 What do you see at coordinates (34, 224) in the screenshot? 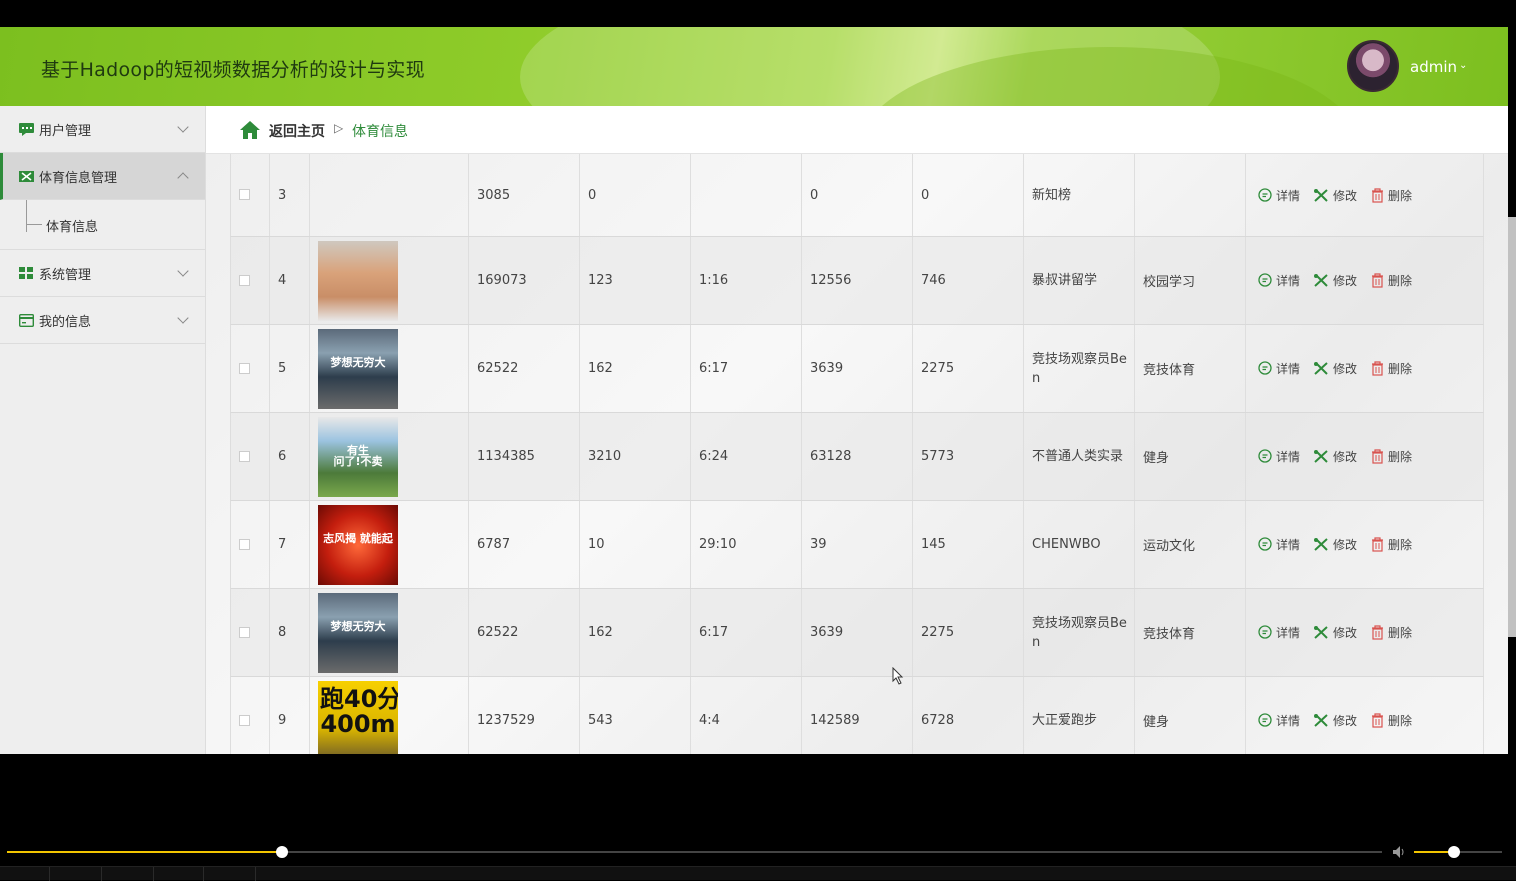
I see `tree-line` at bounding box center [34, 224].